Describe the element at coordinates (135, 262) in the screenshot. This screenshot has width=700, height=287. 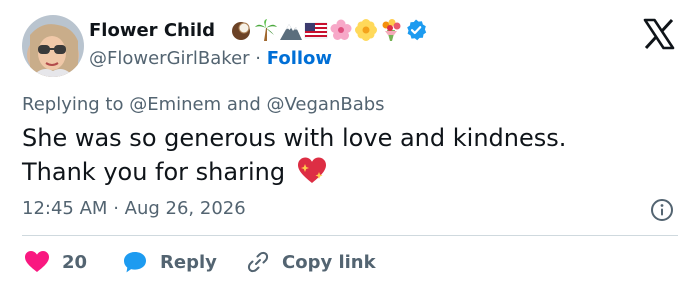
I see `reply-bubble-icon` at that location.